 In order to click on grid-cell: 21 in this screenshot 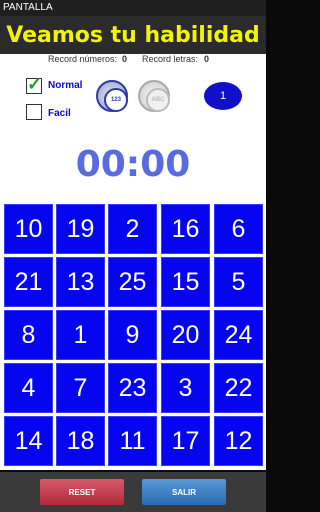, I will do `click(28, 282)`.